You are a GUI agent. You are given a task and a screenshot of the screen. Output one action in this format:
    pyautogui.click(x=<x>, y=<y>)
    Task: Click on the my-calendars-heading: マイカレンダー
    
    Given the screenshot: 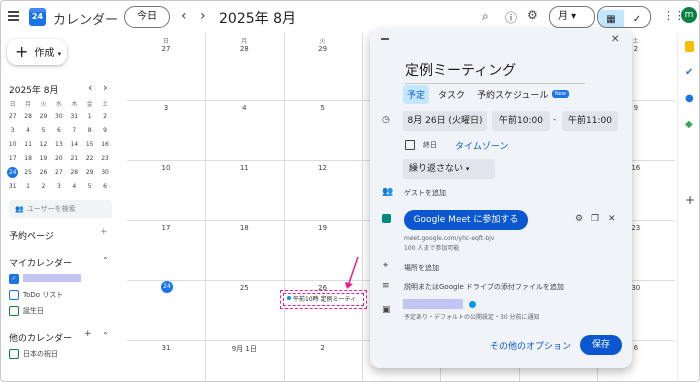 What is the action you would take?
    pyautogui.click(x=40, y=262)
    